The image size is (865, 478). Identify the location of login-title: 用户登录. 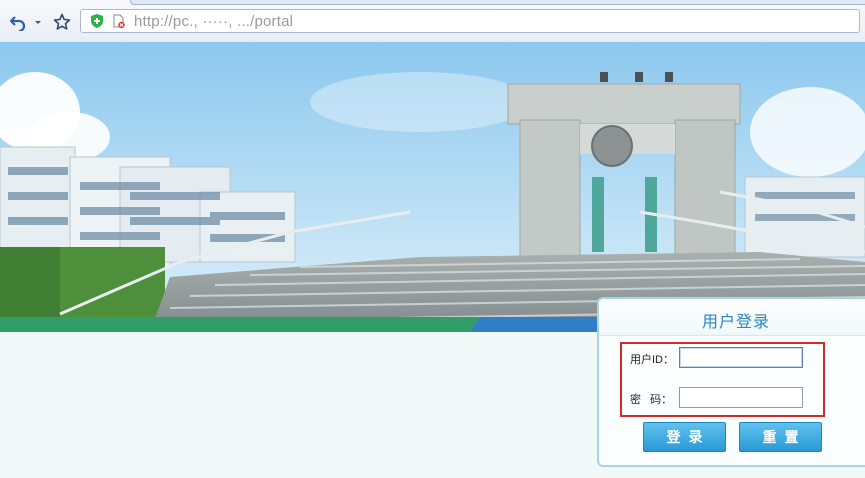
(735, 322).